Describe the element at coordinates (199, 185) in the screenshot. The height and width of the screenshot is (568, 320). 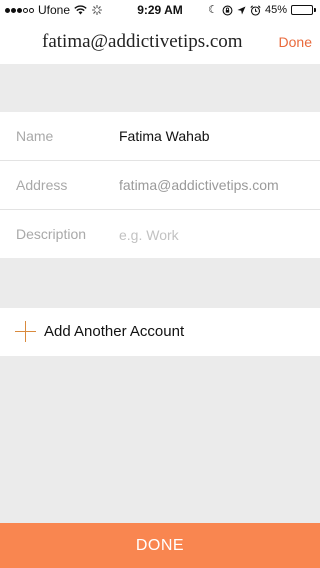
I see `address-field: fatima@addictivetips.com` at that location.